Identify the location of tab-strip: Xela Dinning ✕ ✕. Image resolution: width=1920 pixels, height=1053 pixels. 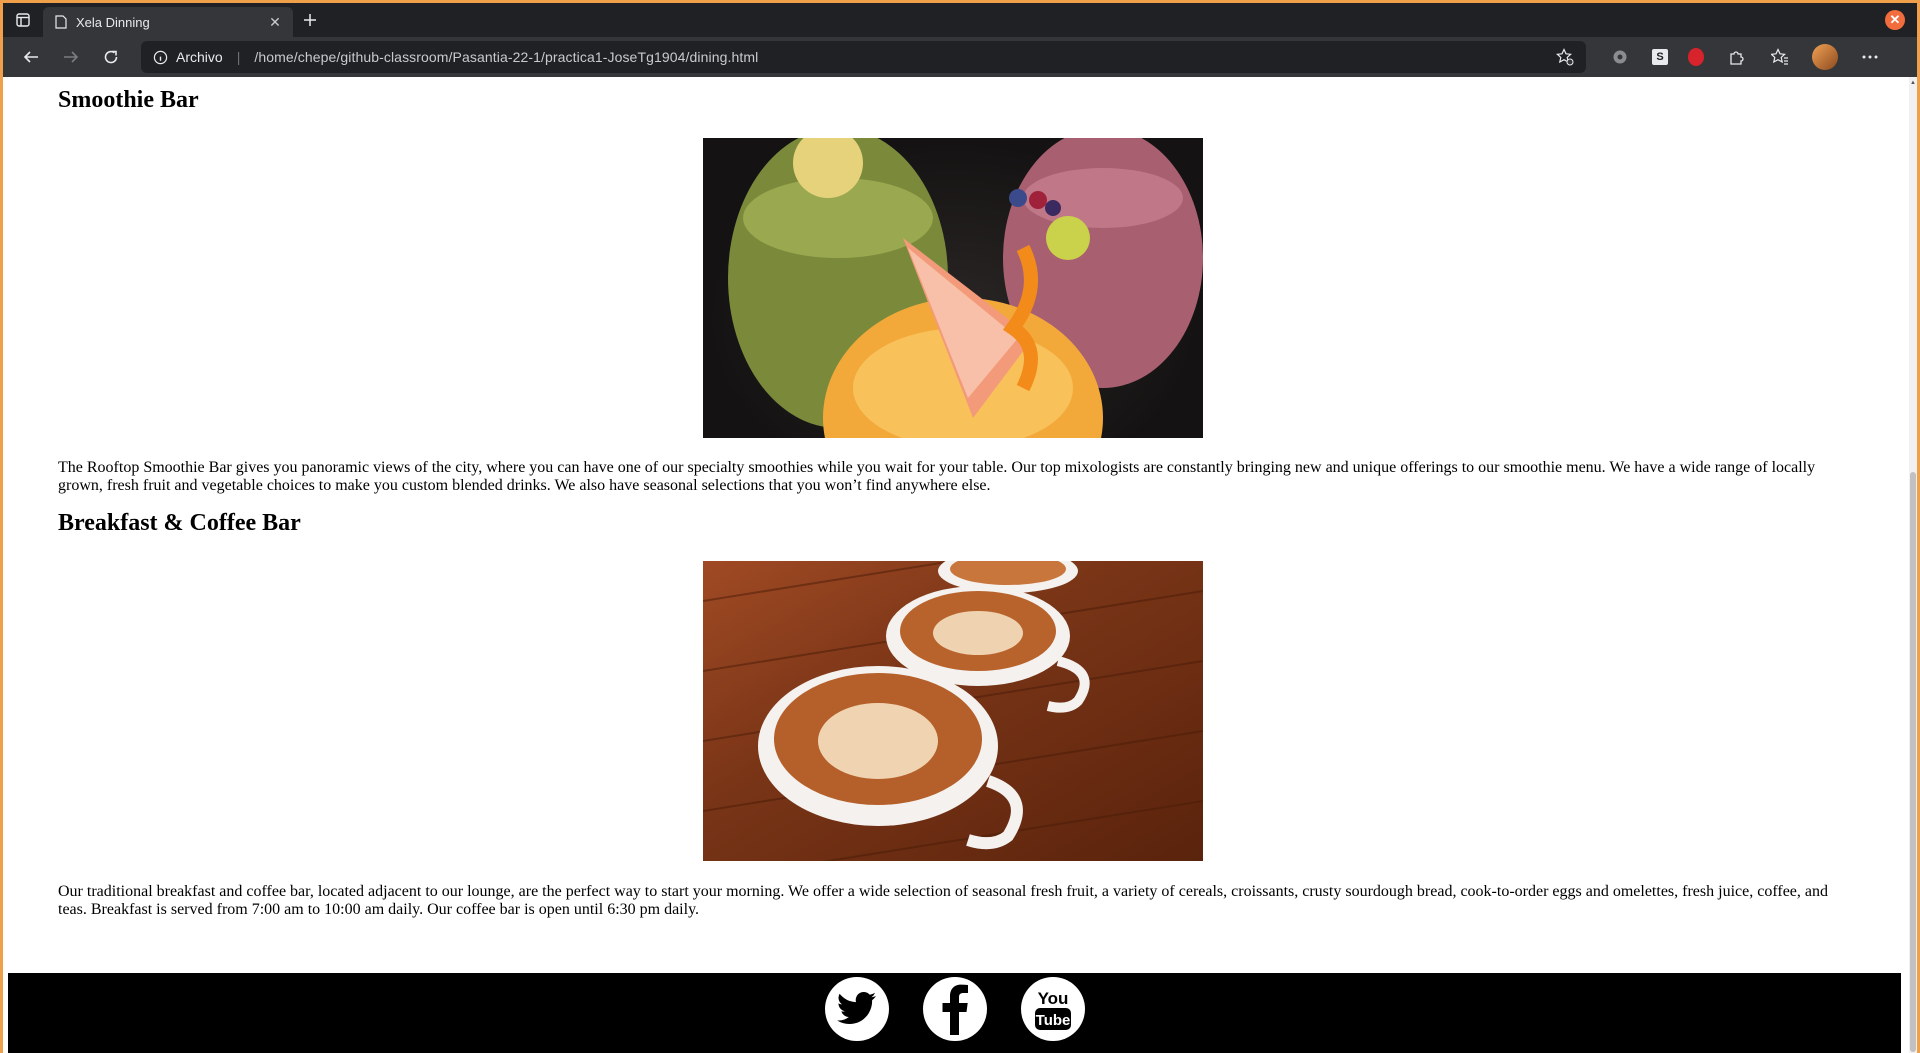
(960, 20).